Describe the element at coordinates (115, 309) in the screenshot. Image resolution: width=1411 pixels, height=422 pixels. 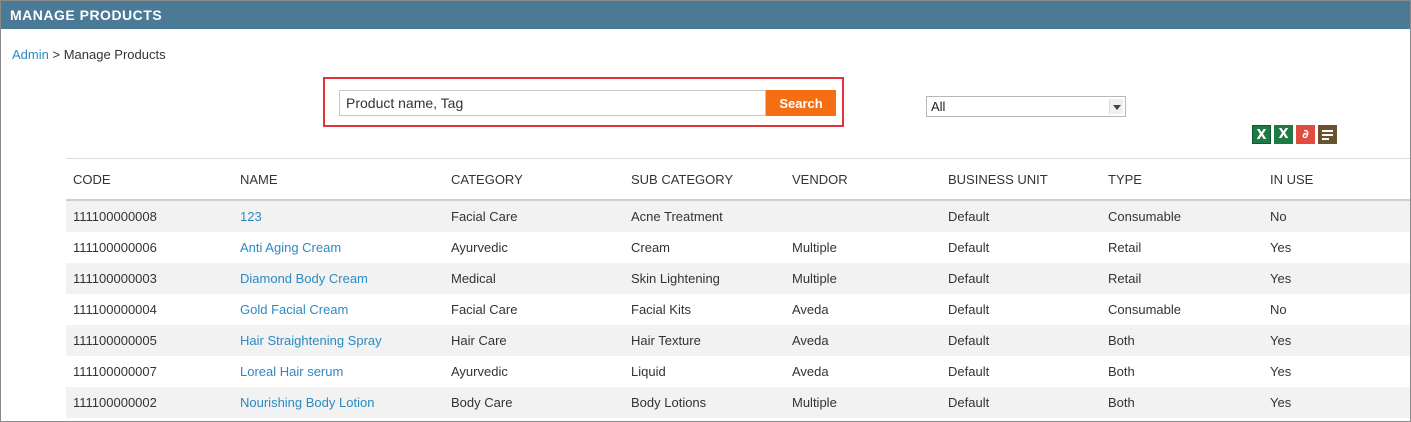
I see `cell-code: 111100000004` at that location.